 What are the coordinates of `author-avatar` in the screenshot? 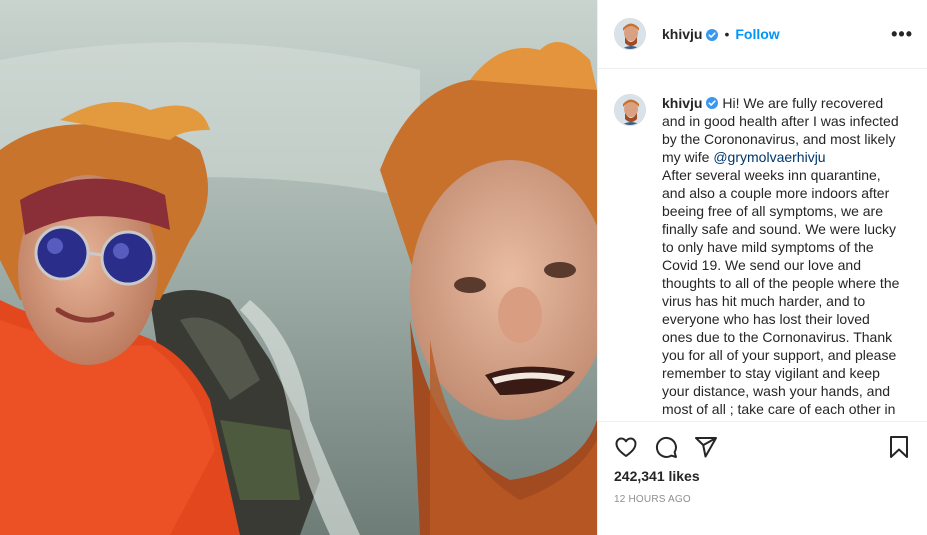 It's located at (630, 34).